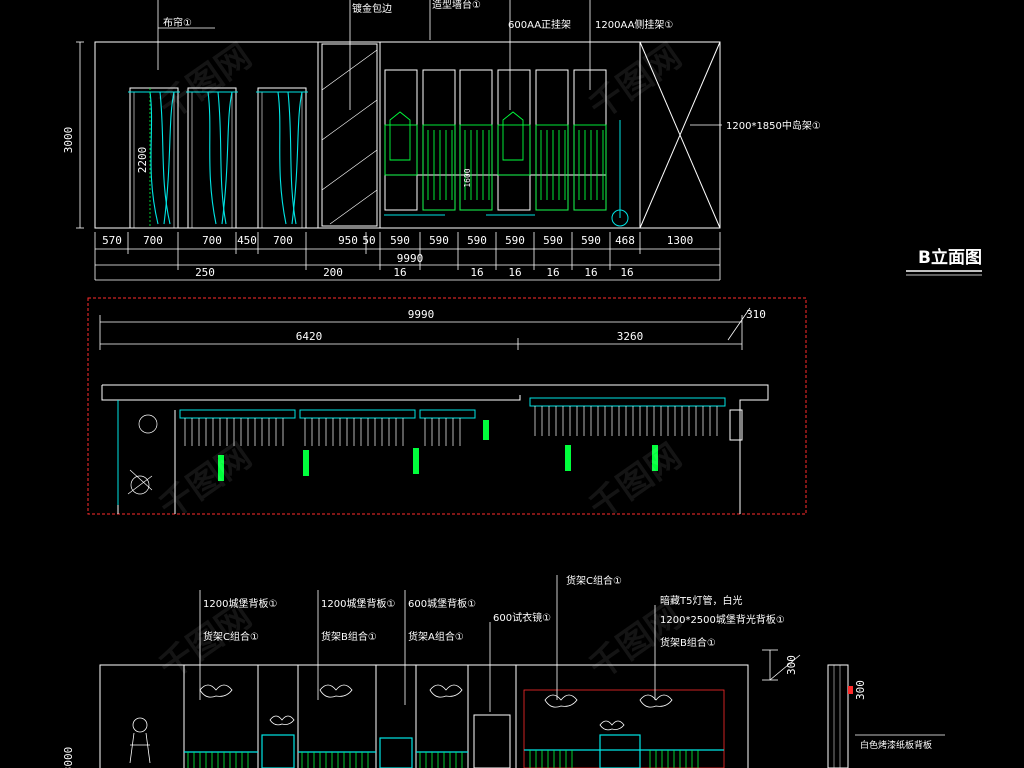  What do you see at coordinates (142, 160) in the screenshot?
I see `height-2200: 2200` at bounding box center [142, 160].